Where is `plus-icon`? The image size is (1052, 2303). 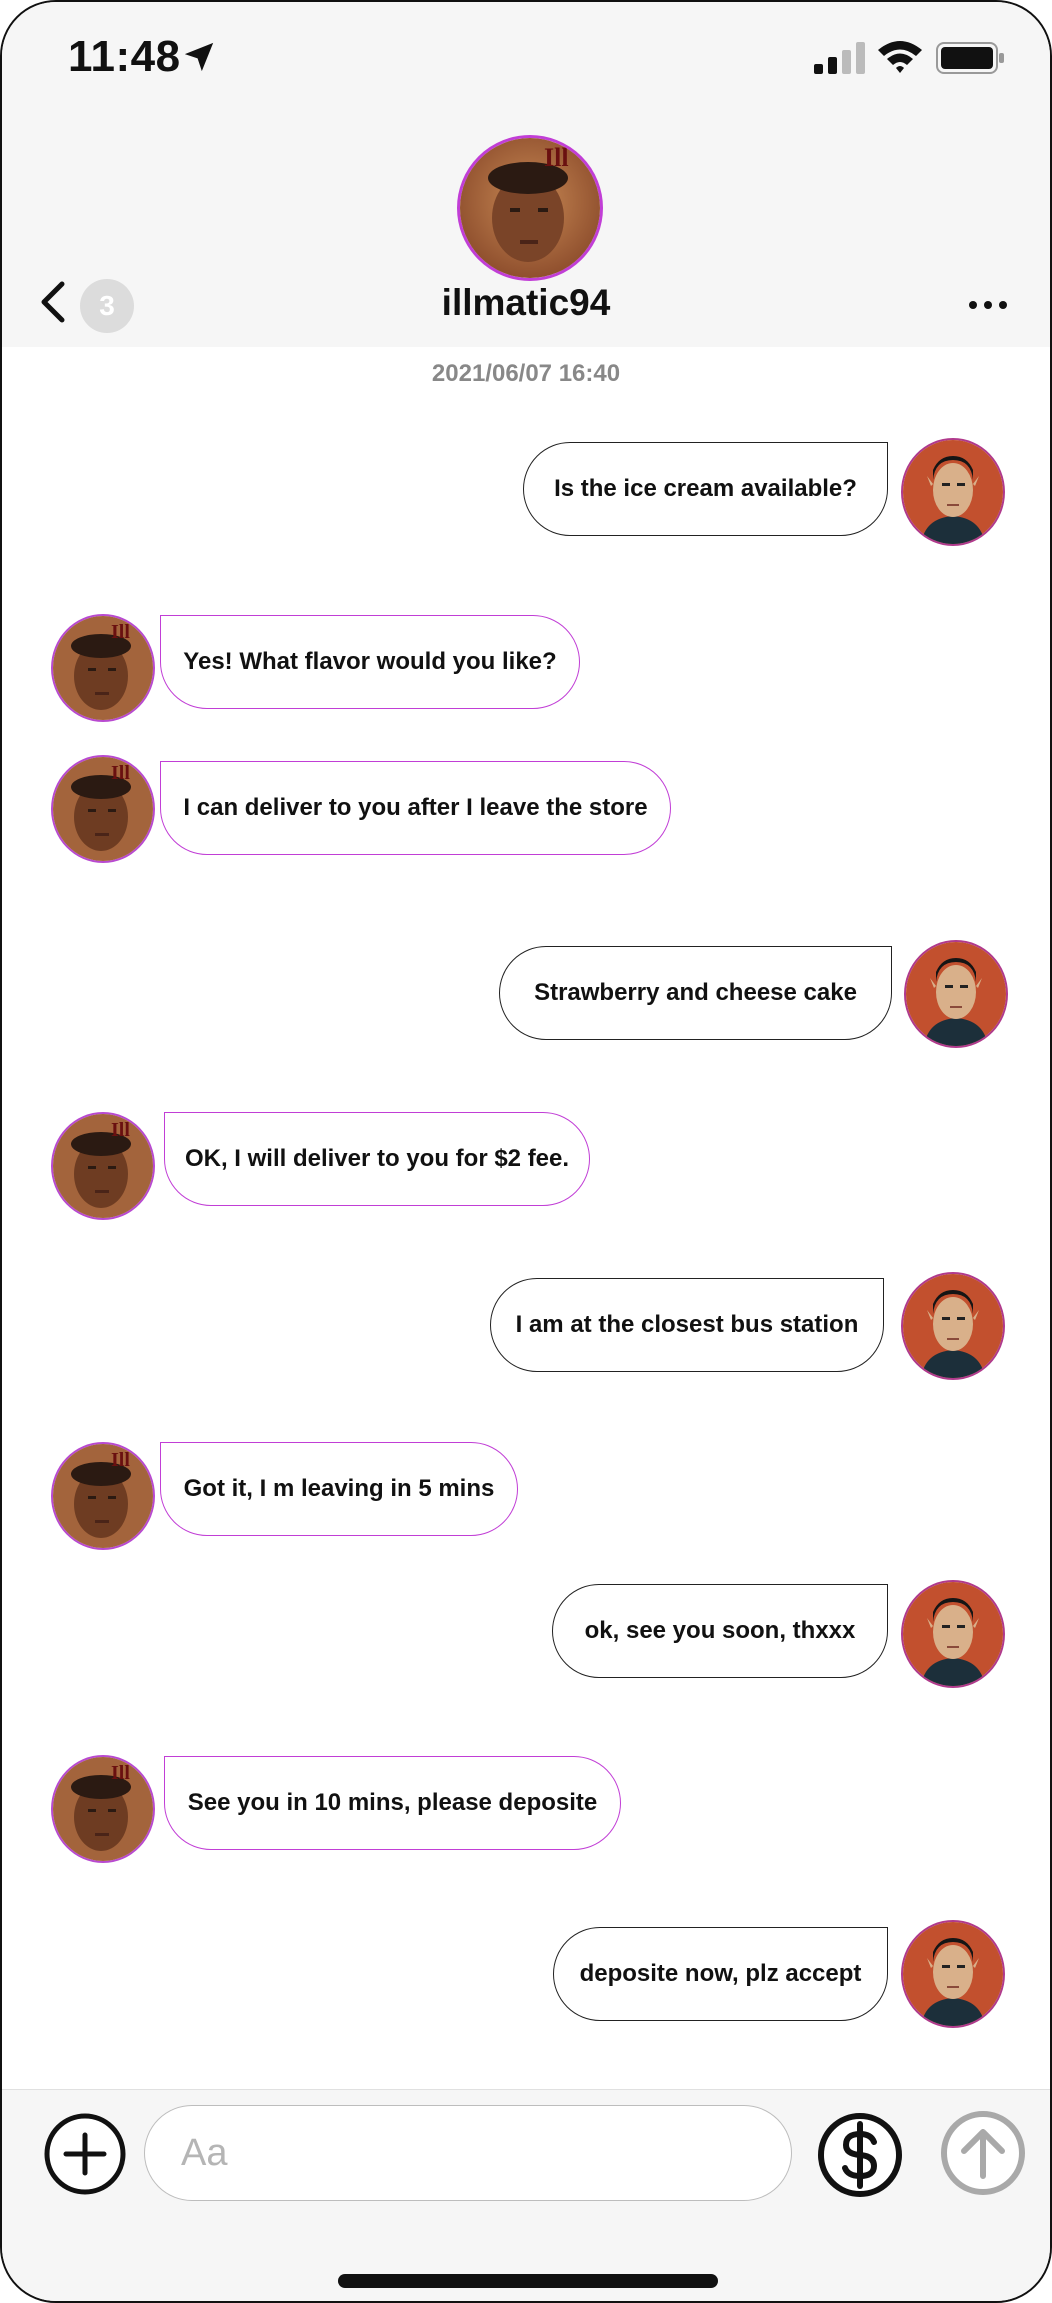 plus-icon is located at coordinates (85, 2154).